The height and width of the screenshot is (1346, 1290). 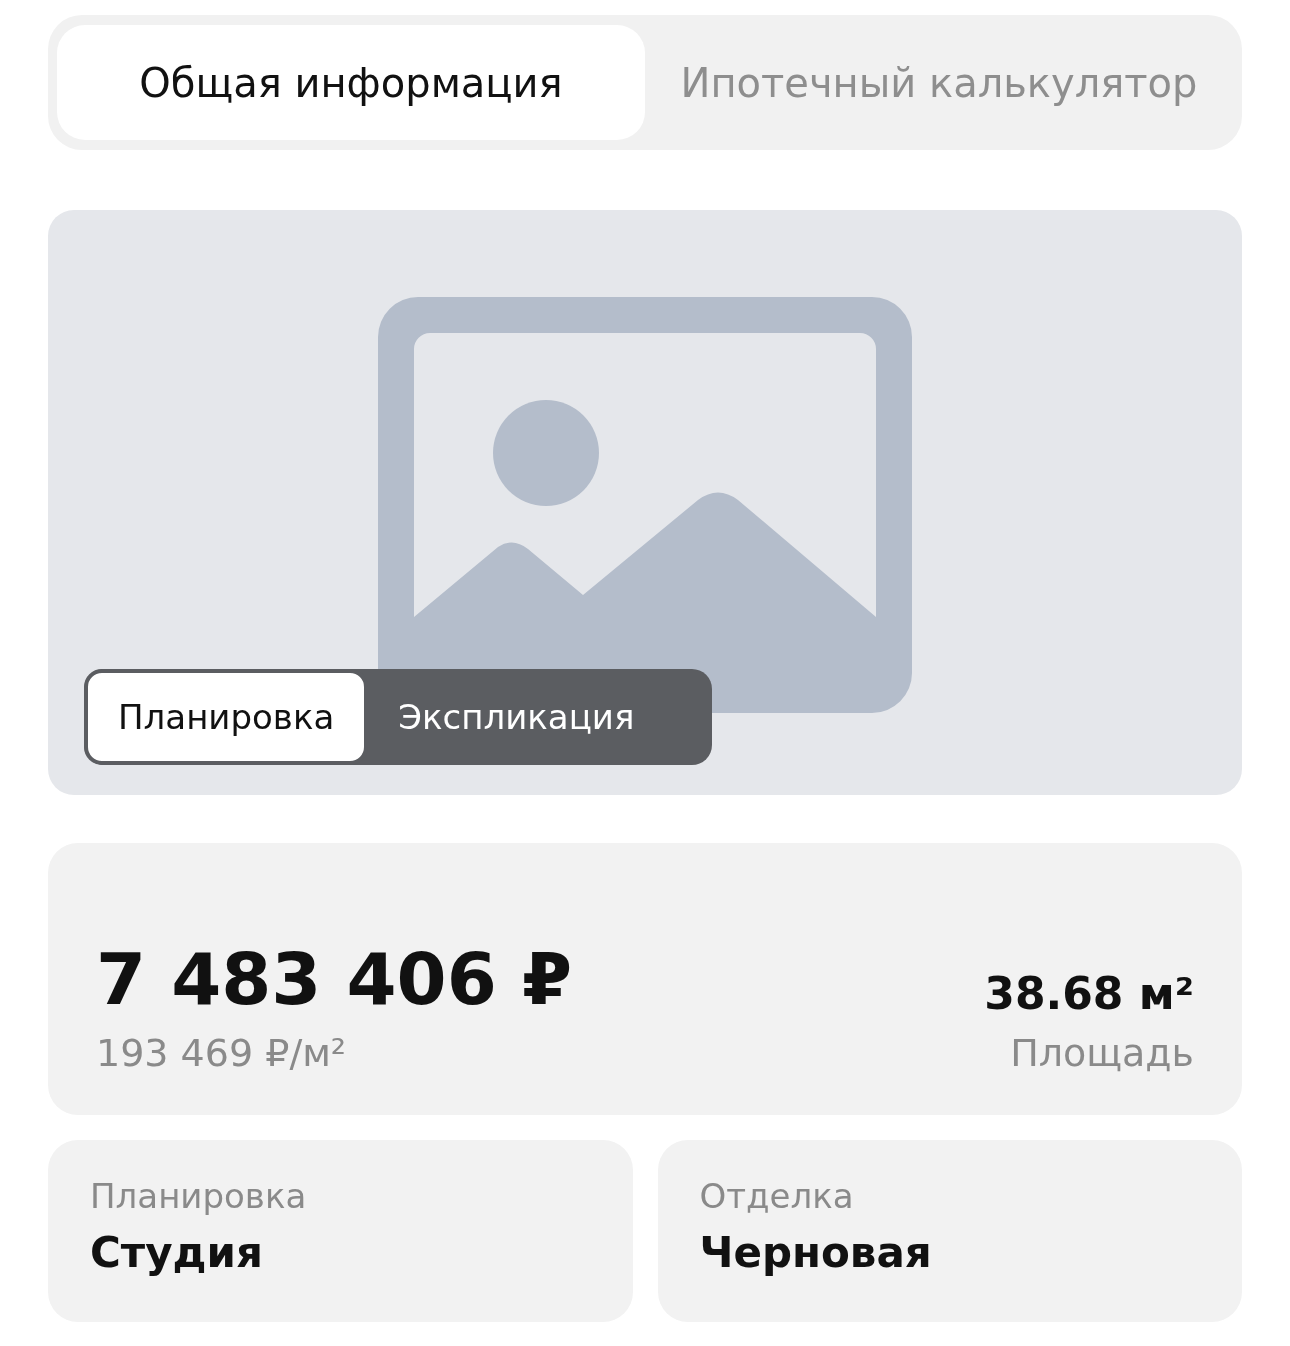 I want to click on tab: Общая информация, so click(x=351, y=82).